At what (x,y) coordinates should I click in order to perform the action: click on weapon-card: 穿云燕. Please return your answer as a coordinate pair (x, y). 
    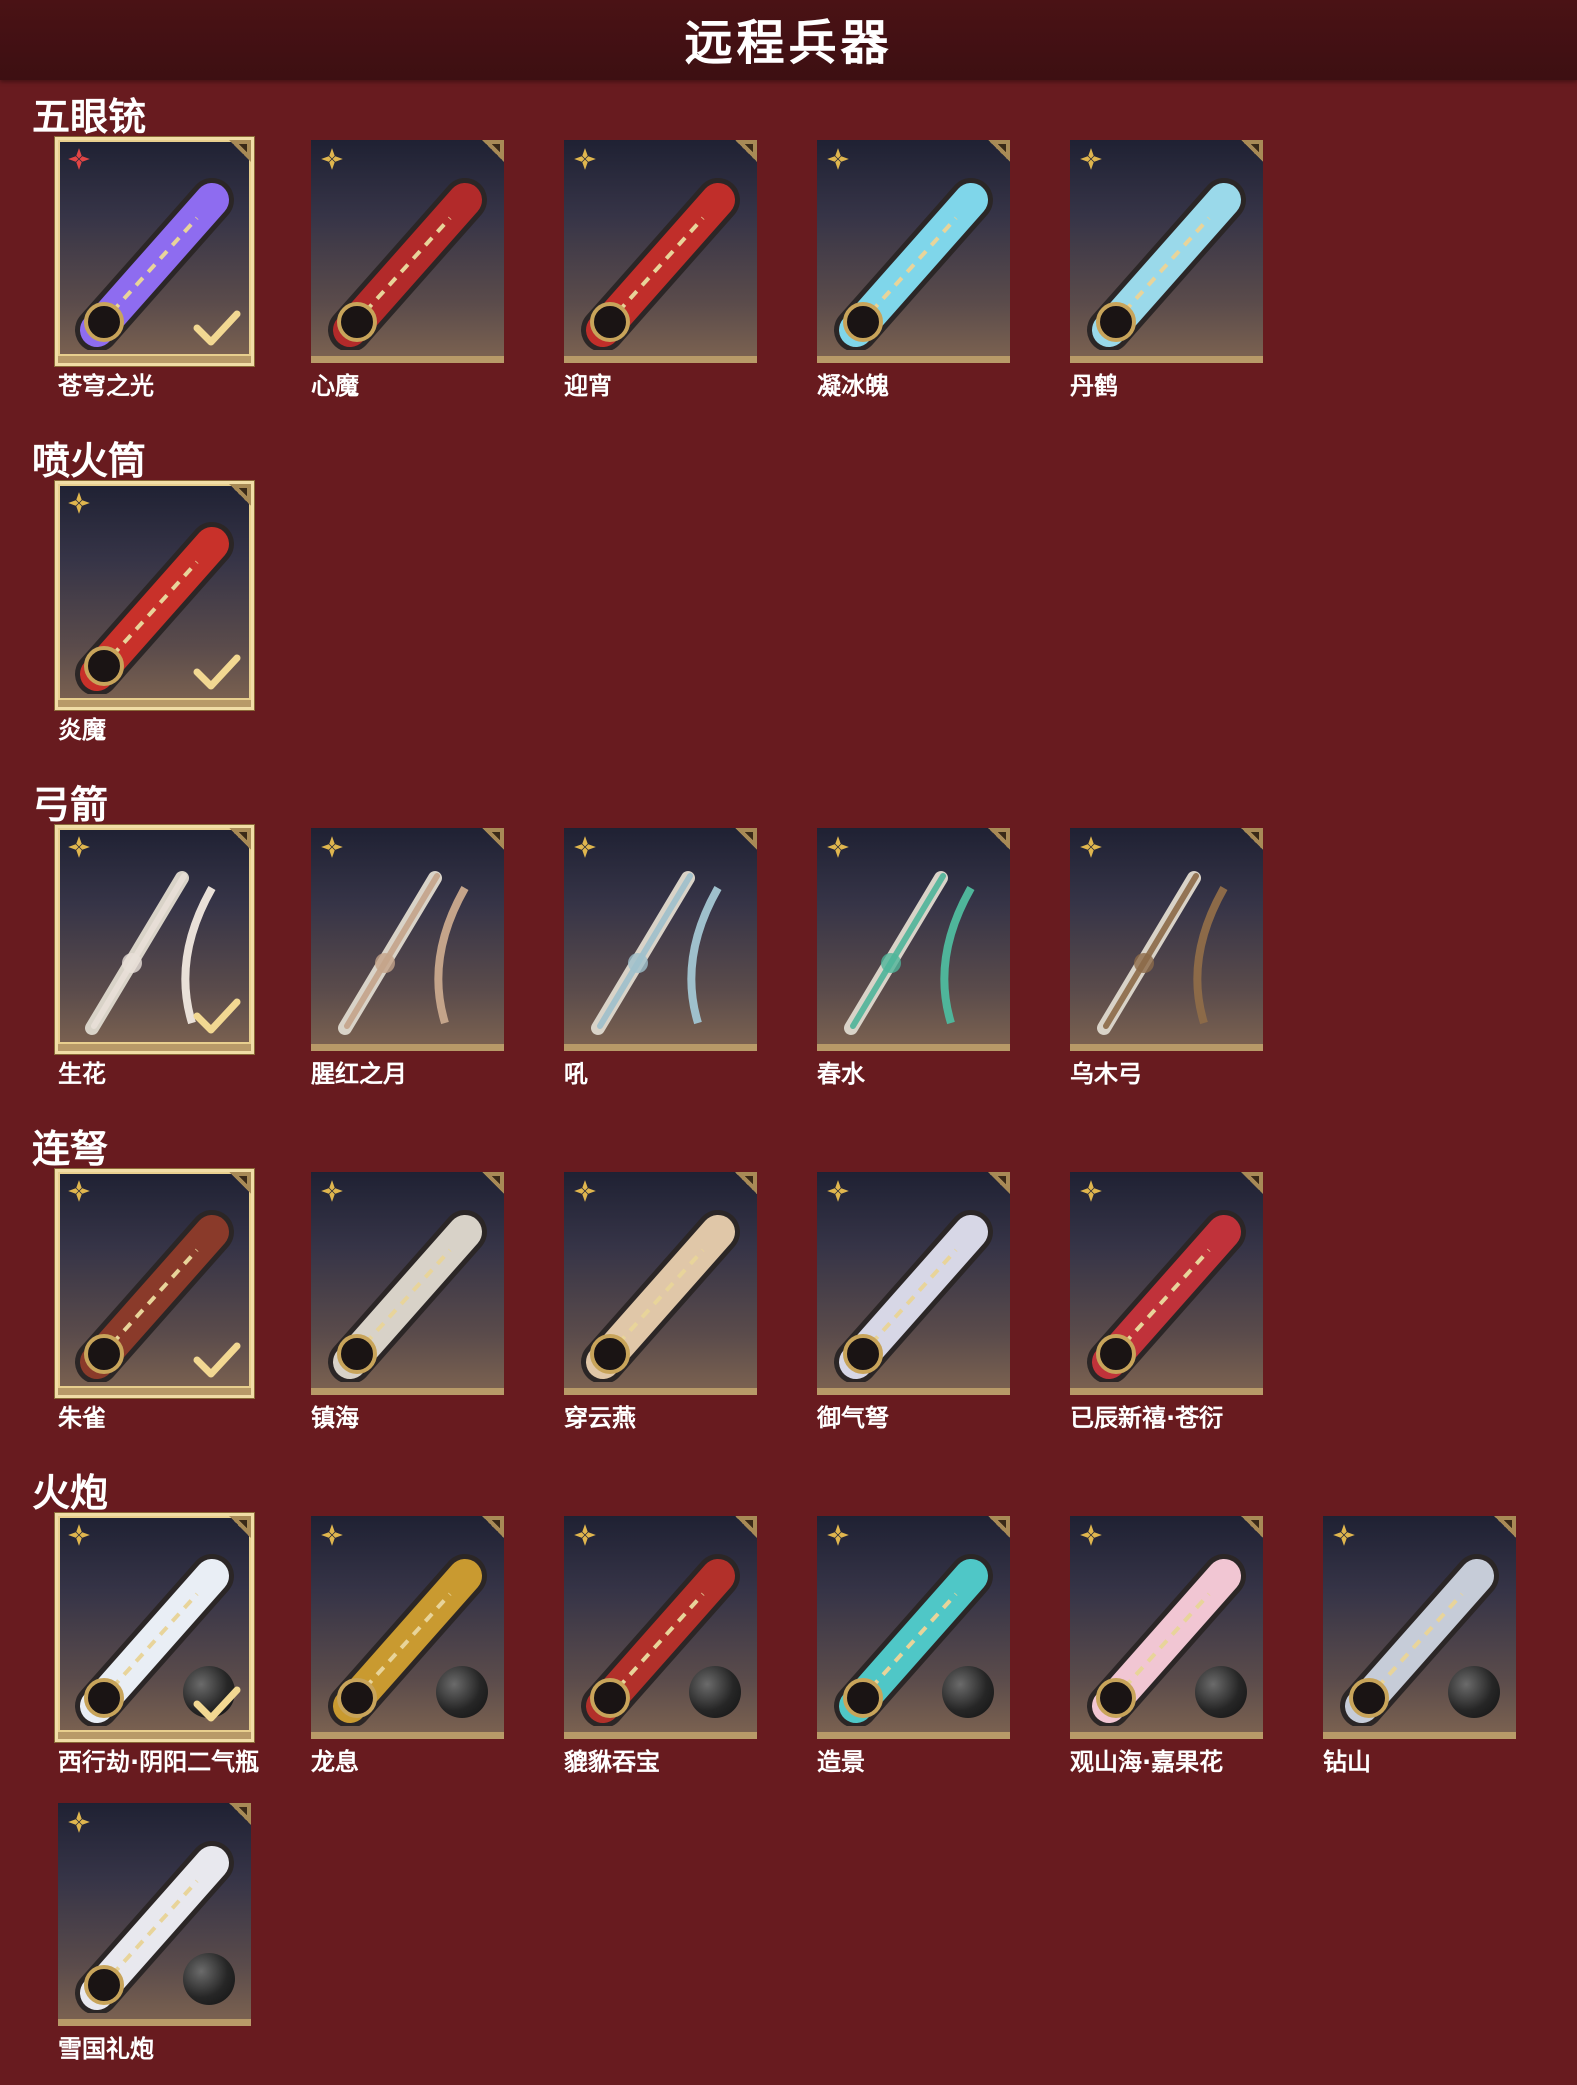
    Looking at the image, I should click on (660, 1302).